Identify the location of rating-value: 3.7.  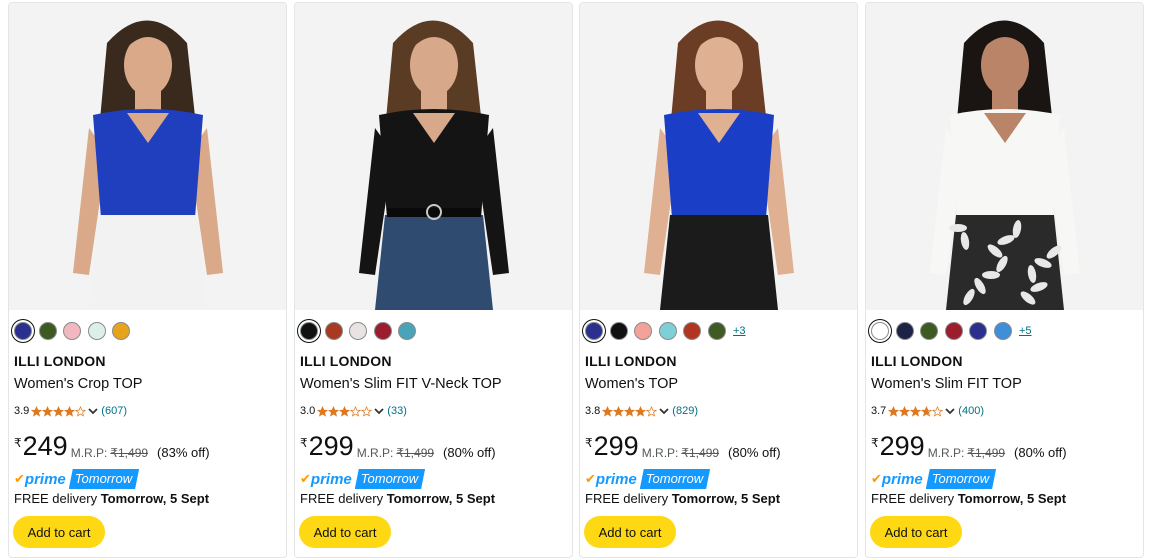
(879, 411).